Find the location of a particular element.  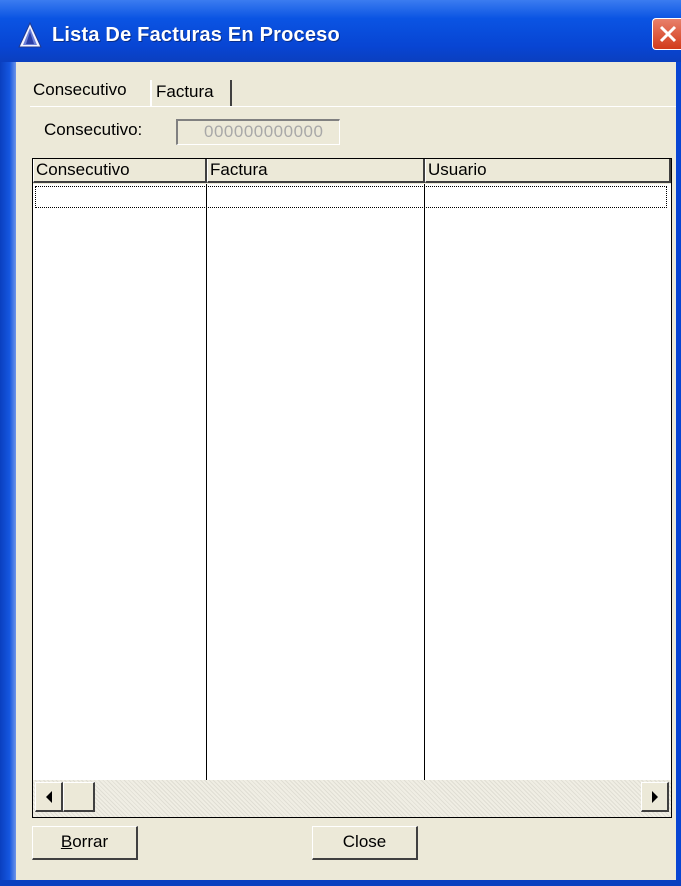

tab-factura: Factura is located at coordinates (191, 93).